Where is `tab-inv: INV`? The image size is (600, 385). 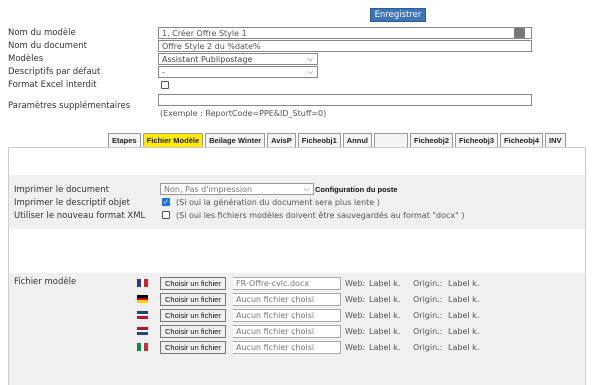 tab-inv: INV is located at coordinates (555, 140).